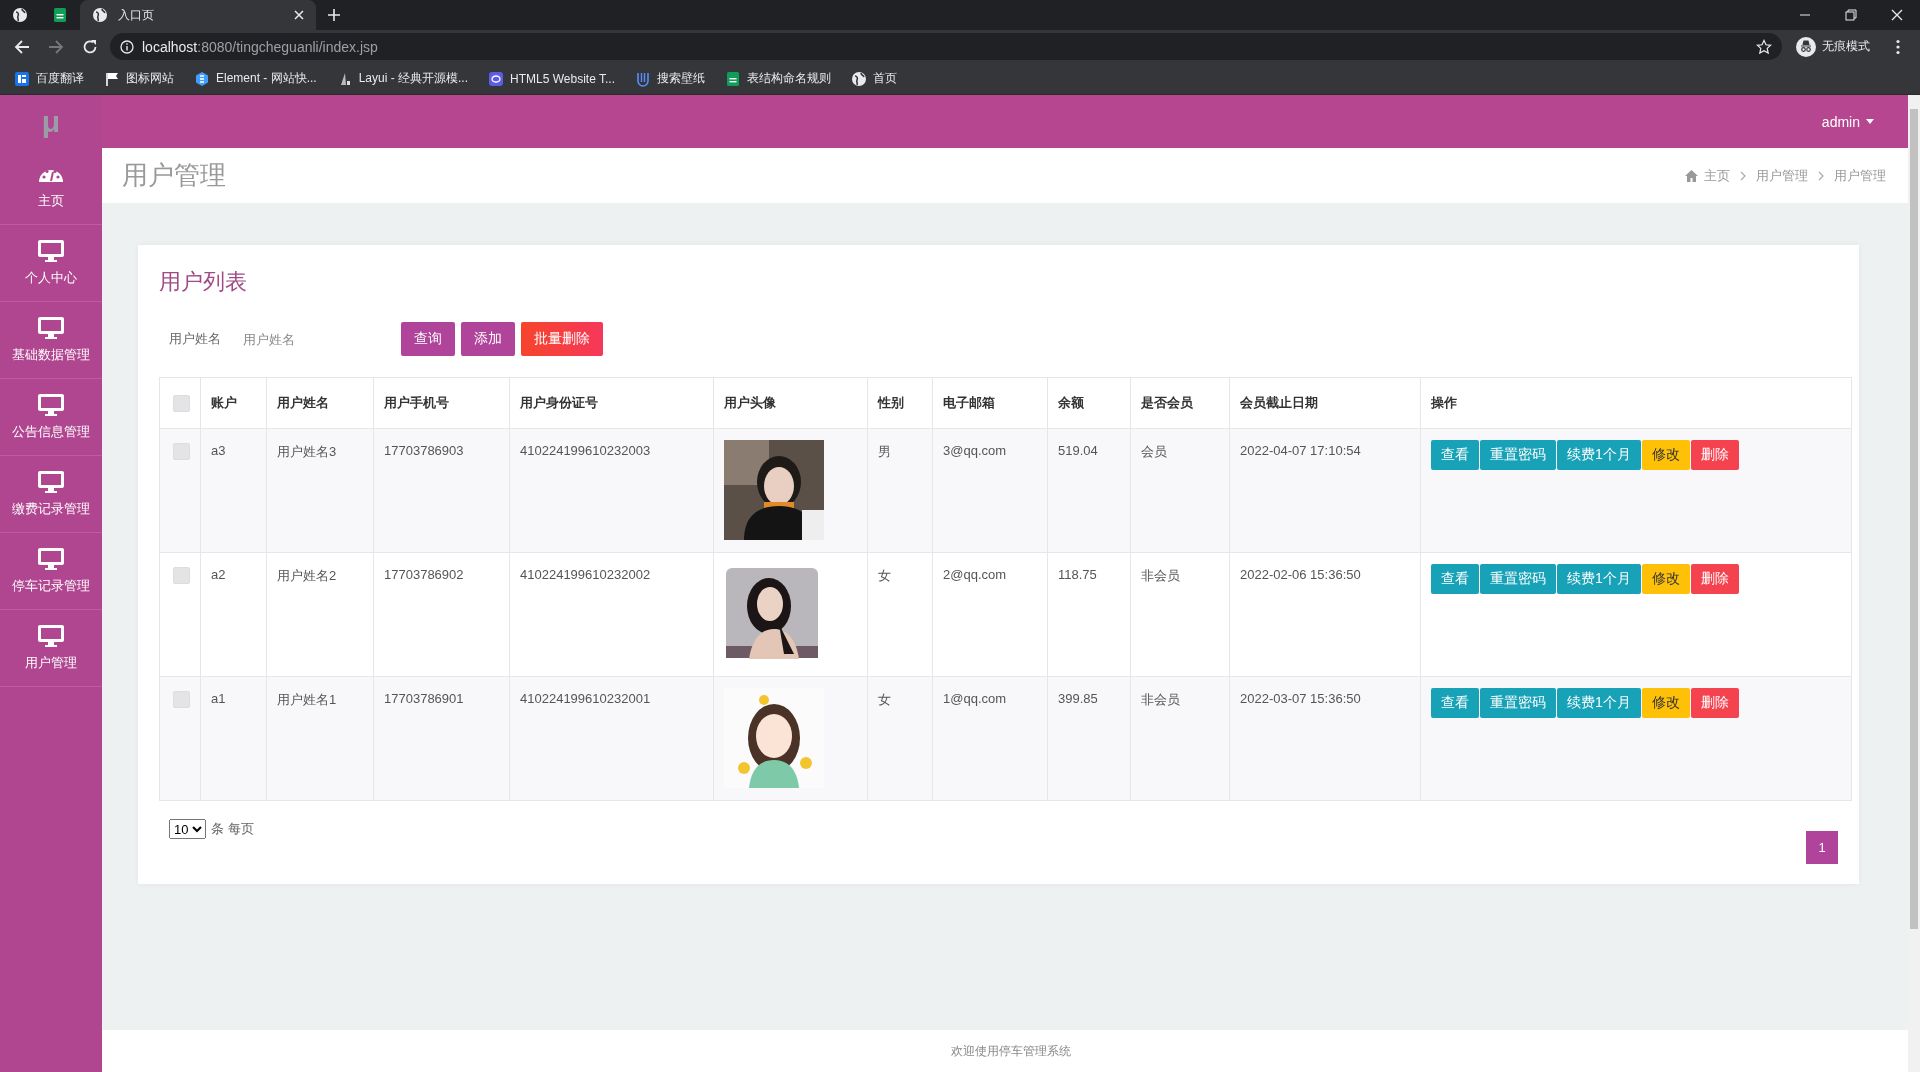 This screenshot has height=1072, width=1920. What do you see at coordinates (900, 614) in the screenshot?
I see `table-cell: 女` at bounding box center [900, 614].